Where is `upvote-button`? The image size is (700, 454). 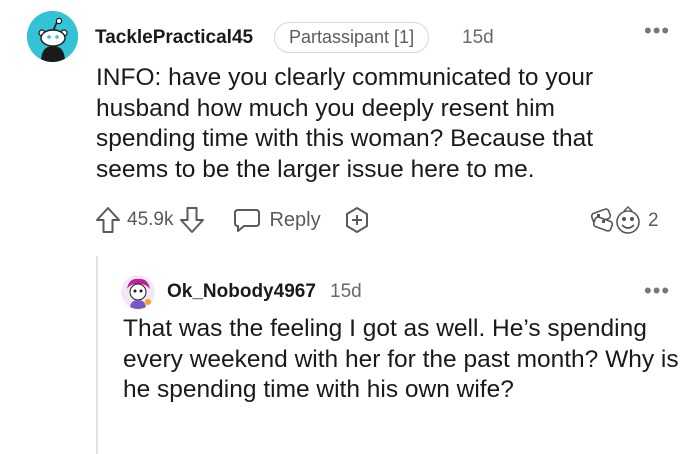 upvote-button is located at coordinates (108, 220).